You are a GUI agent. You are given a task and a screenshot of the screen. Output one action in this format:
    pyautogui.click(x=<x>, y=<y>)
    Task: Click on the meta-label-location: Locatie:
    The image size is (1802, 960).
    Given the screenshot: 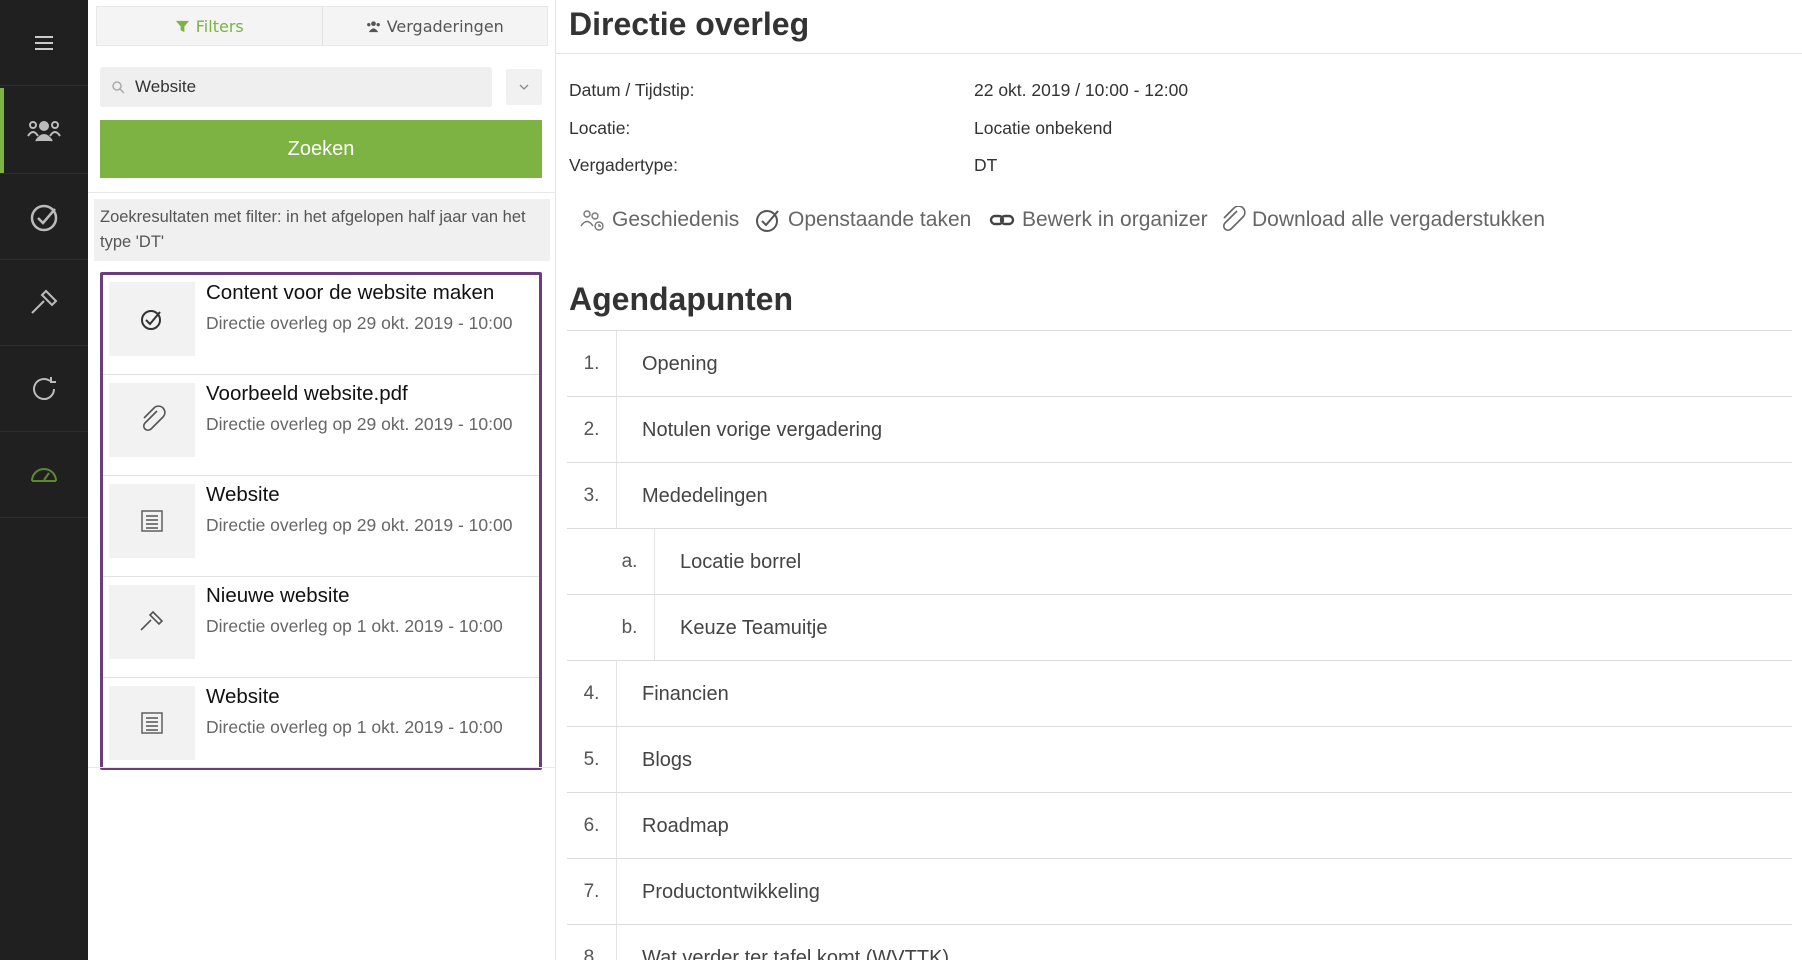 What is the action you would take?
    pyautogui.click(x=600, y=128)
    